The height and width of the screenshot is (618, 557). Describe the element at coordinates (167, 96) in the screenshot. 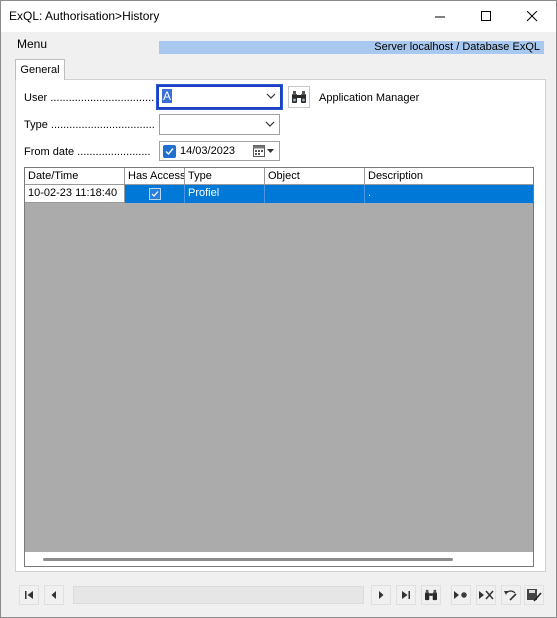

I see `user-value: A` at that location.